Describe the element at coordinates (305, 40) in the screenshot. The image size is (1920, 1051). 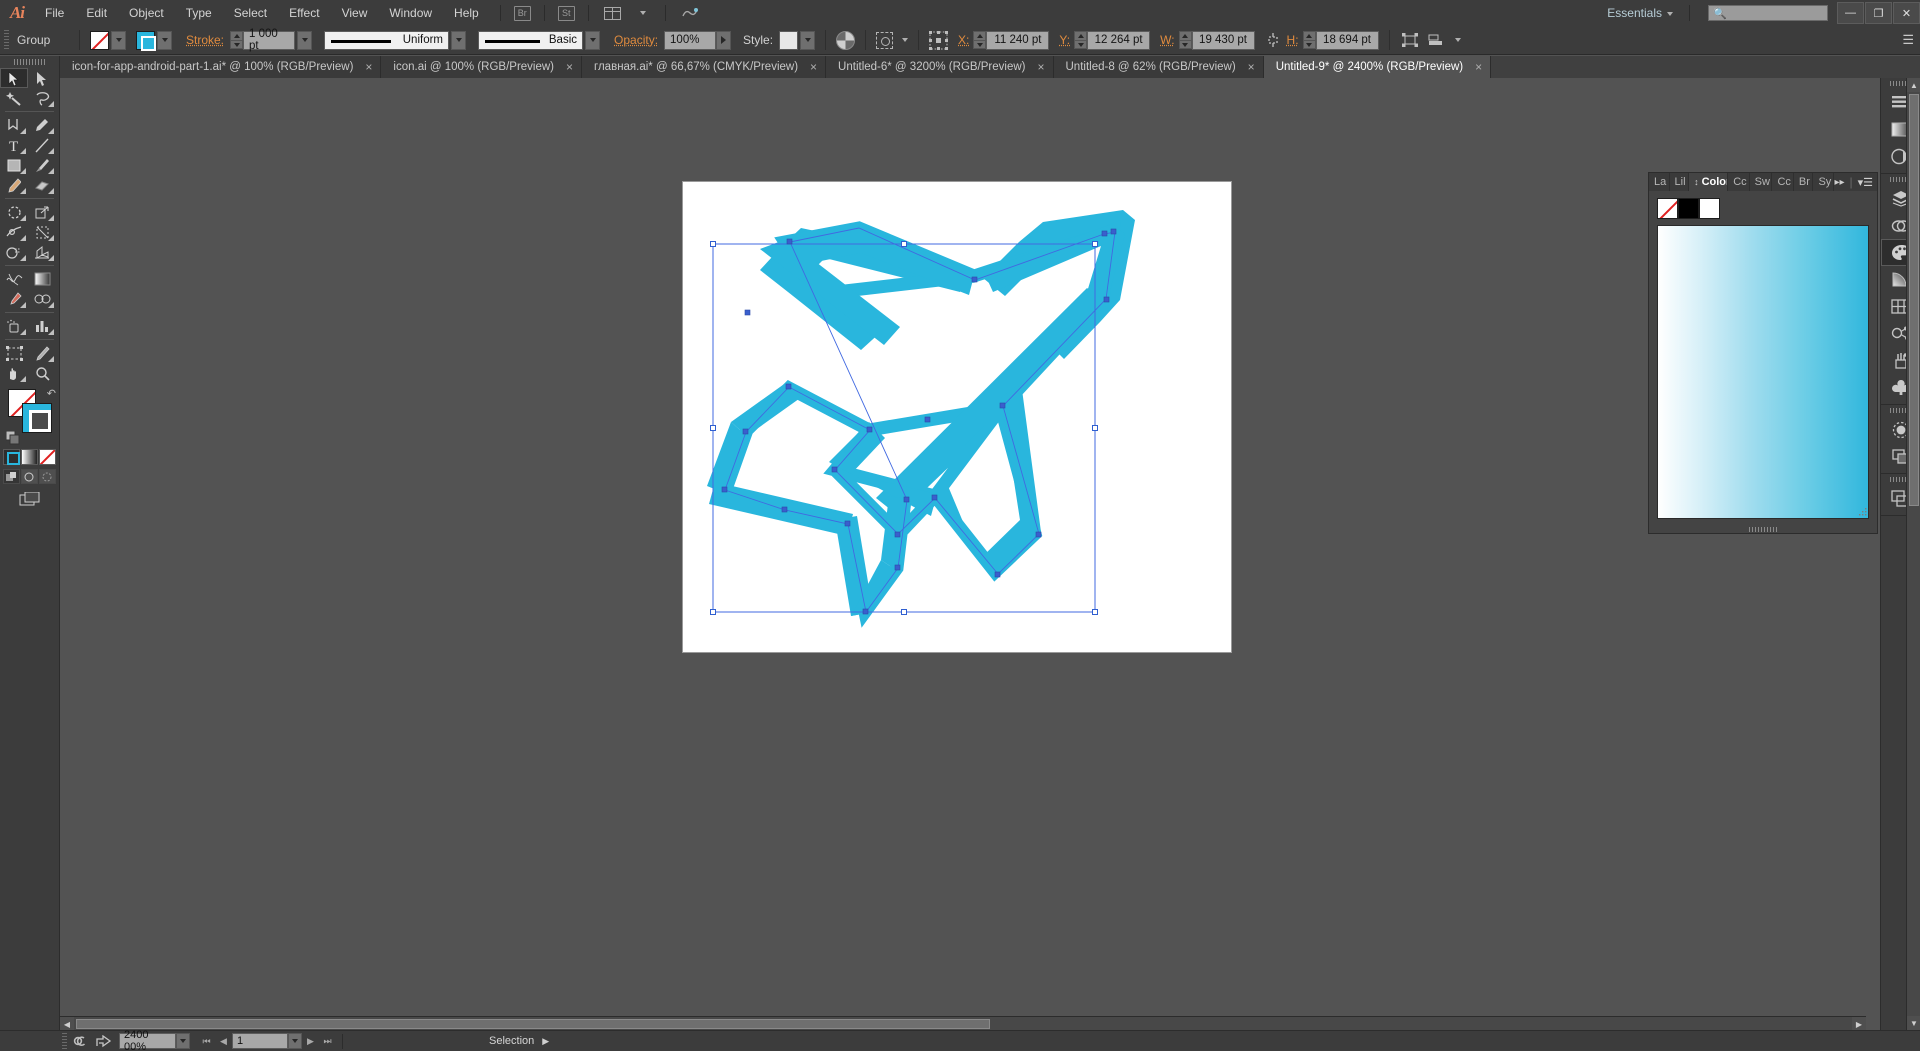
I see `stroke-weight-dropdown-icon` at that location.